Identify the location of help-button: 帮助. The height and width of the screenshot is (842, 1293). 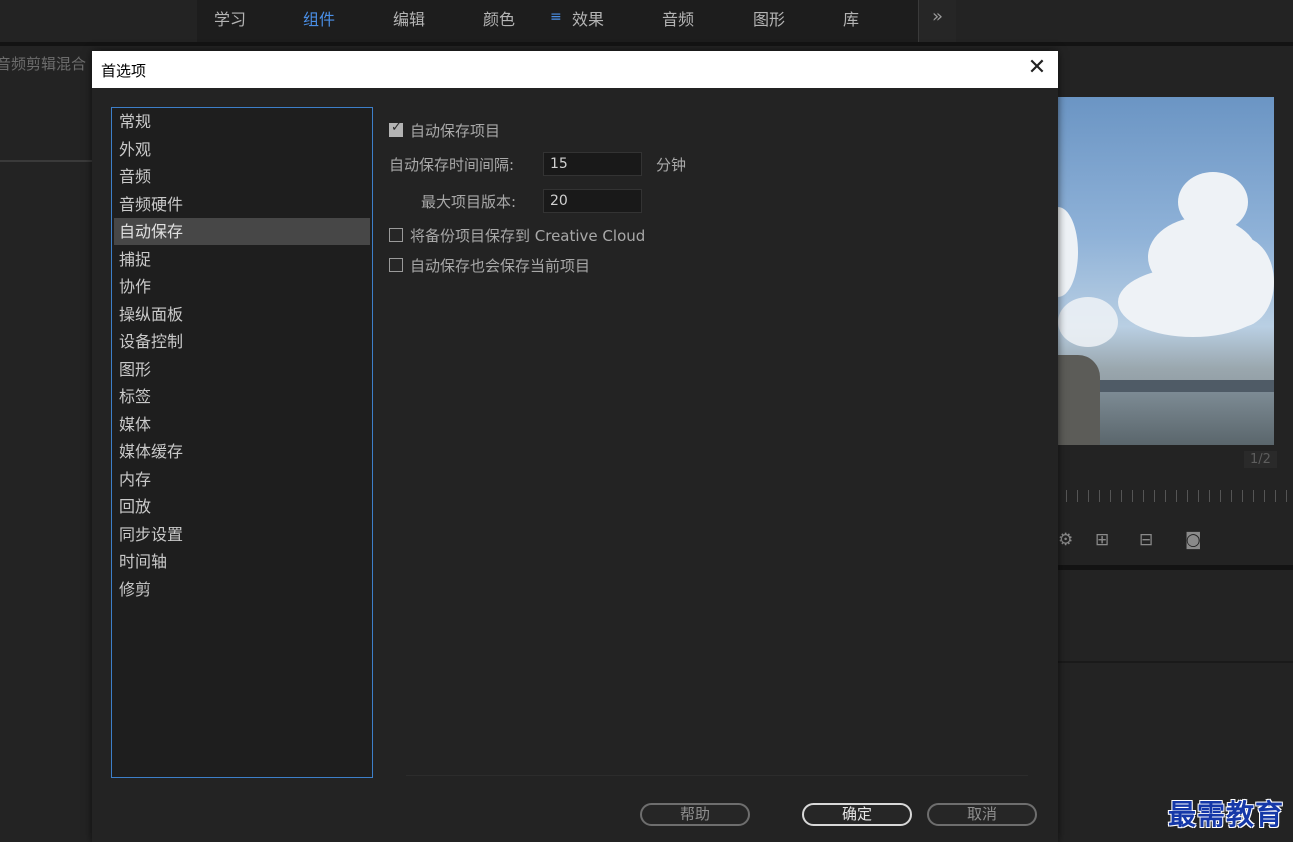
(695, 814).